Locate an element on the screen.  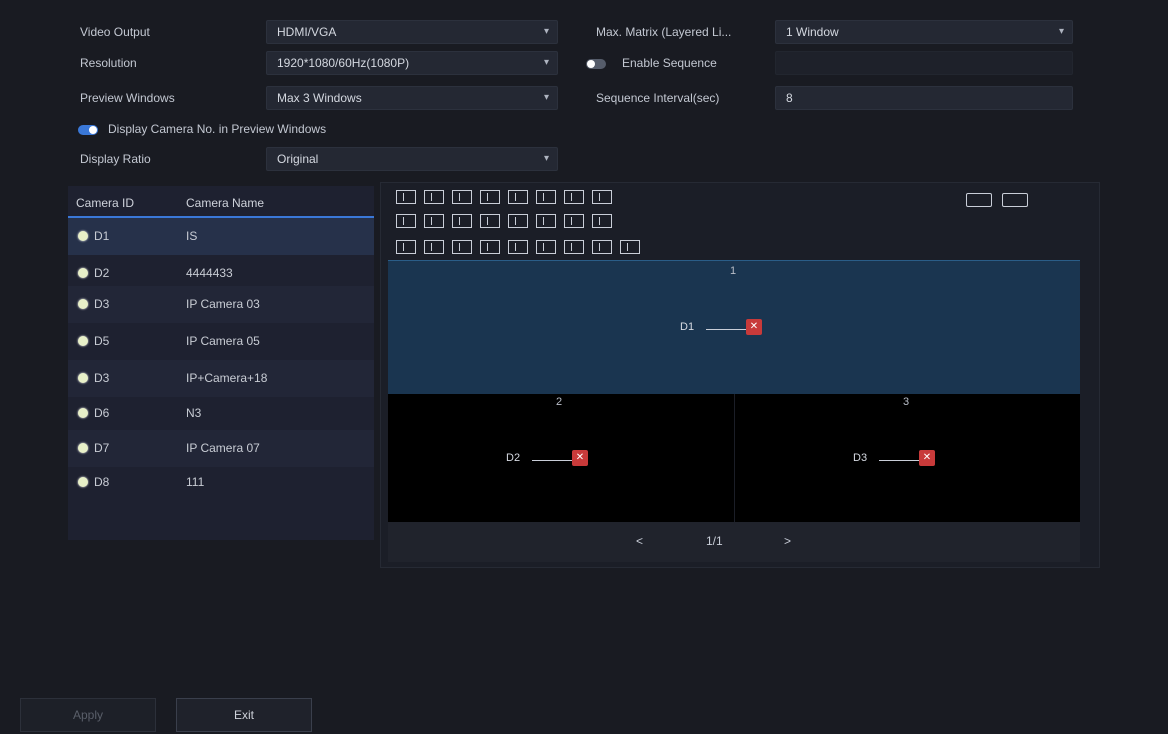
layout-9-icon is located at coordinates (406, 221).